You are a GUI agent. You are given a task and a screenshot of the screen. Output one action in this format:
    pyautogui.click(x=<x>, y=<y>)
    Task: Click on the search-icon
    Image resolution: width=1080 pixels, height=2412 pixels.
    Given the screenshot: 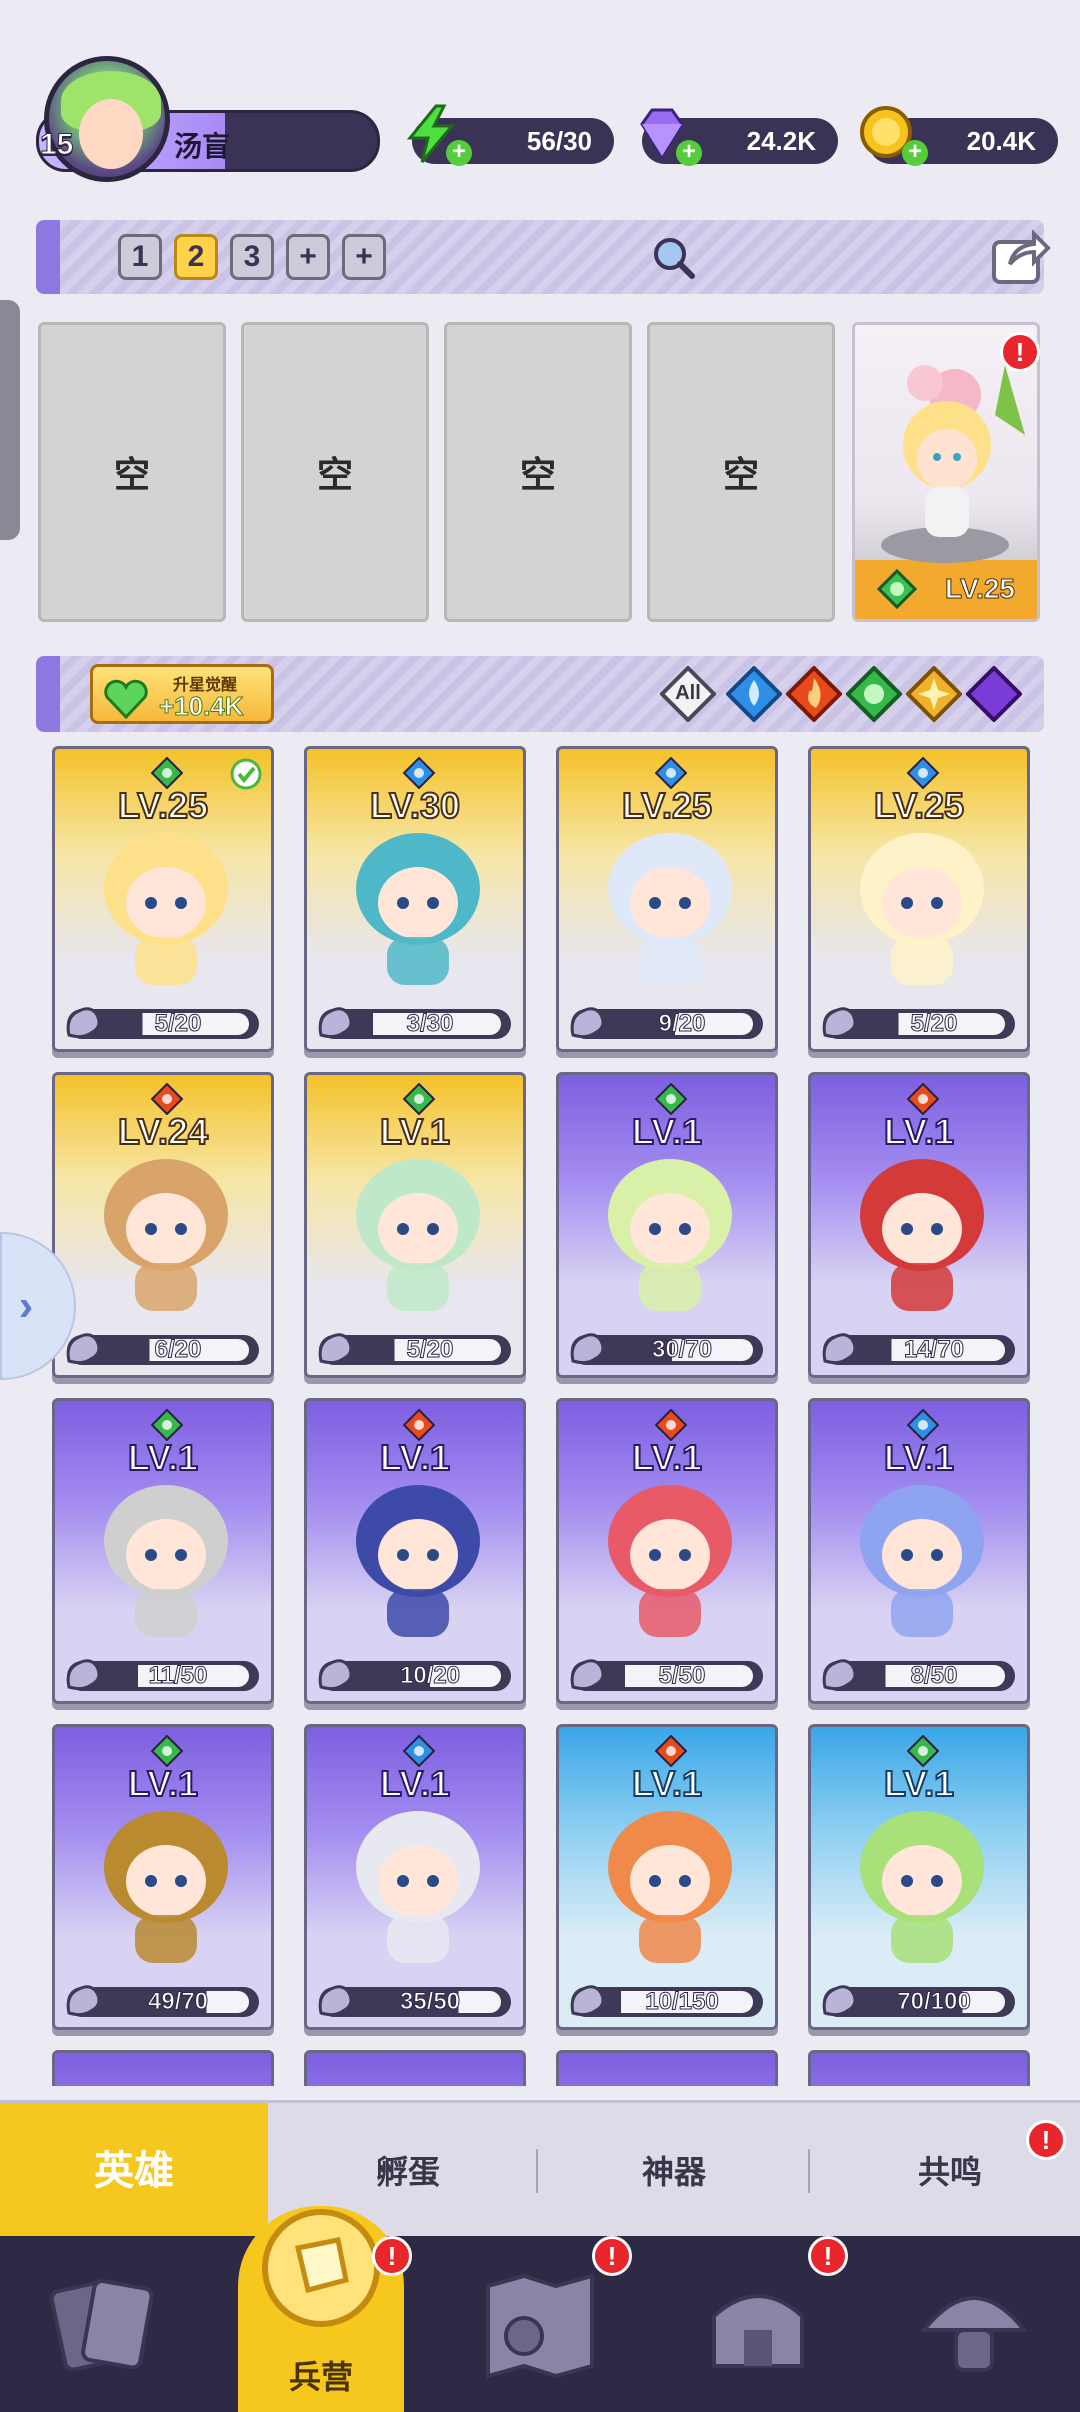 What is the action you would take?
    pyautogui.click(x=673, y=257)
    